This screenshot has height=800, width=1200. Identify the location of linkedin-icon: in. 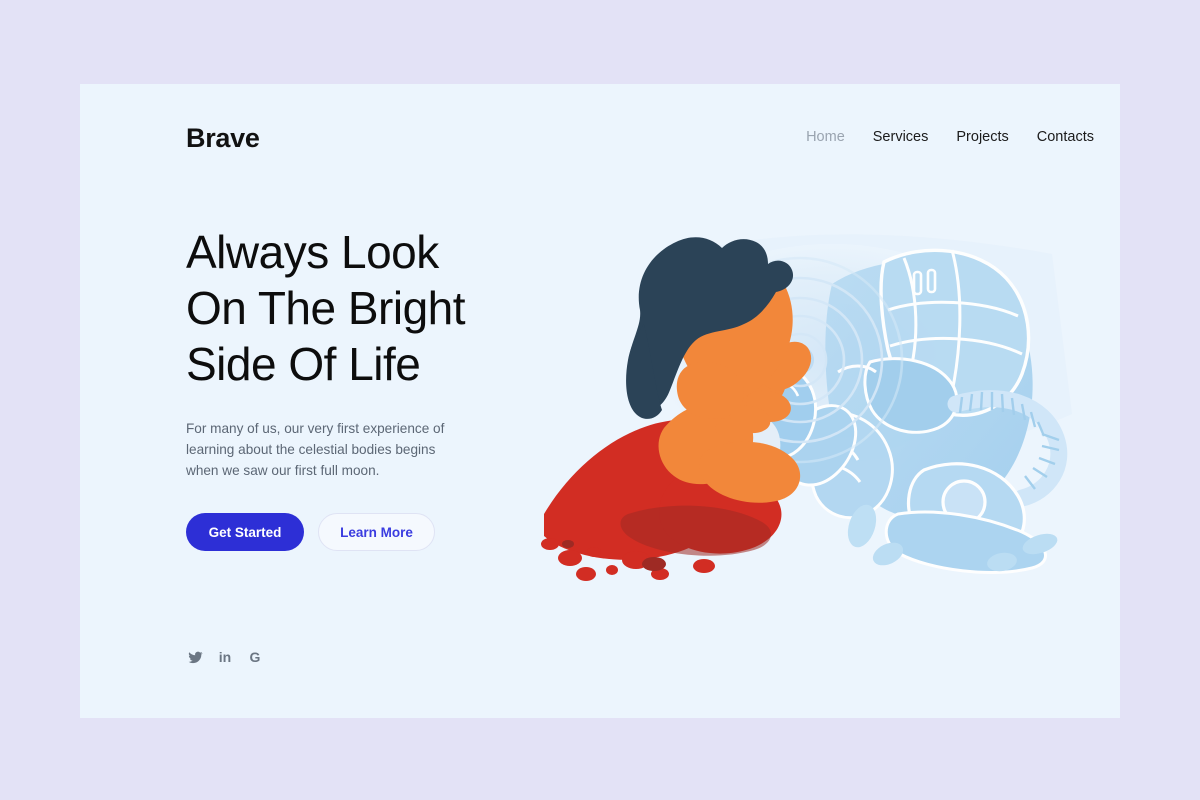
(225, 657).